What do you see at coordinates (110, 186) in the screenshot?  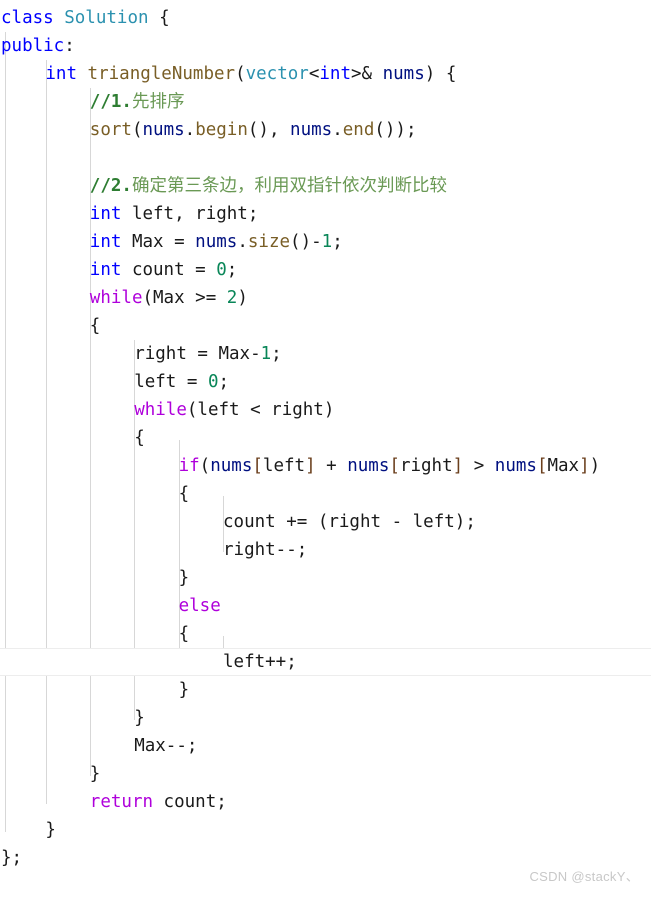 I see `code-token: //2.` at bounding box center [110, 186].